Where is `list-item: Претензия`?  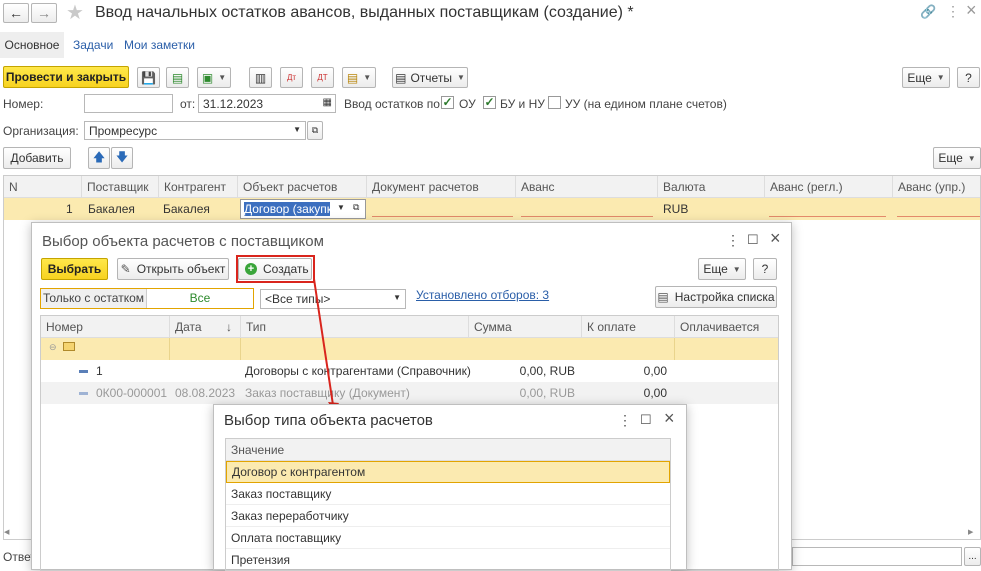
list-item: Претензия is located at coordinates (448, 559).